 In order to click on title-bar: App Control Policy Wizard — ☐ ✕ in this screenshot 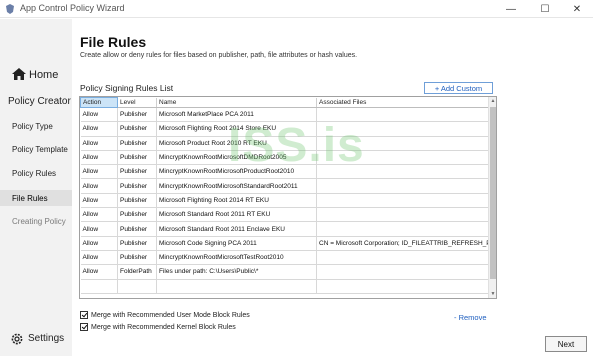, I will do `click(296, 9)`.